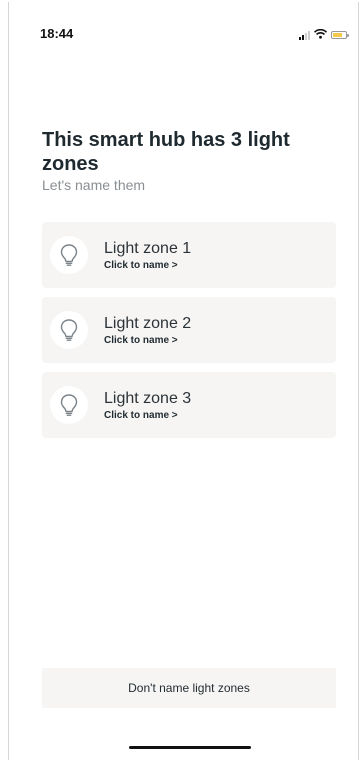  What do you see at coordinates (57, 33) in the screenshot?
I see `status-time: 18:44` at bounding box center [57, 33].